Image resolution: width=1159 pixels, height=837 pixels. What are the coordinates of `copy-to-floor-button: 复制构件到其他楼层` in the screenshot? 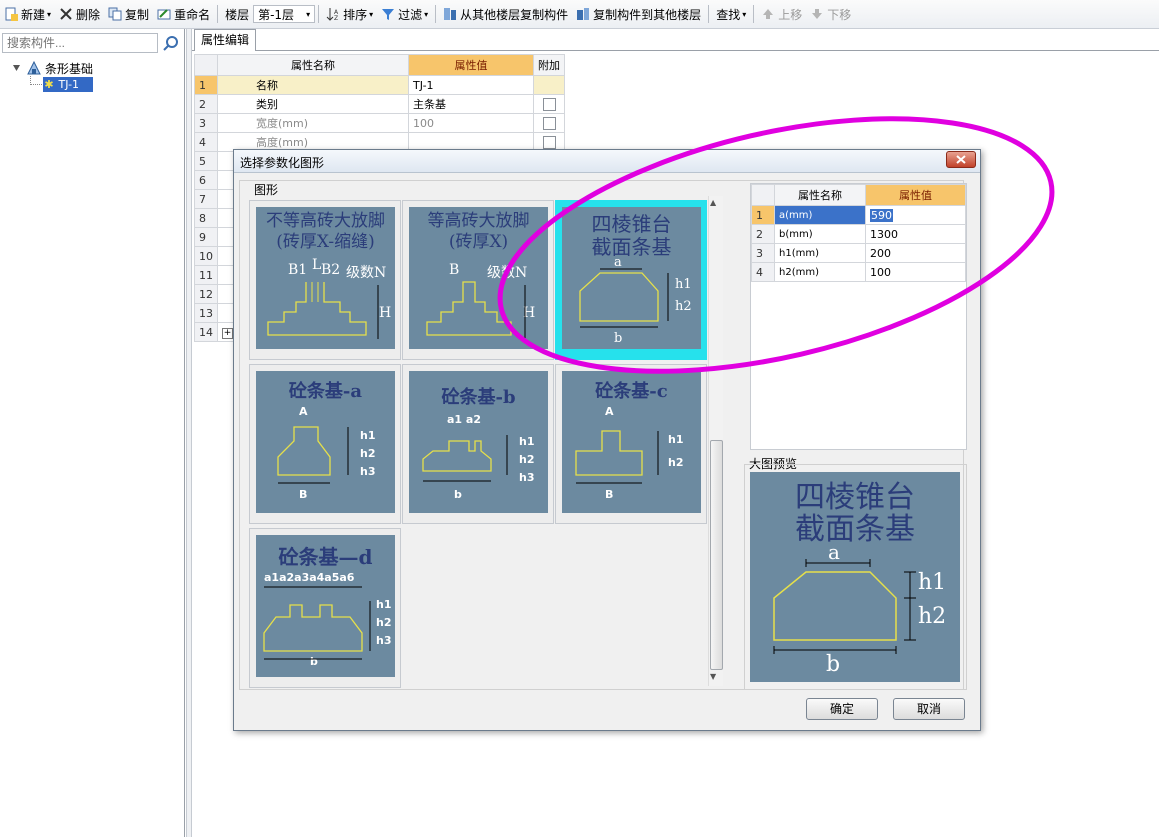 It's located at (638, 14).